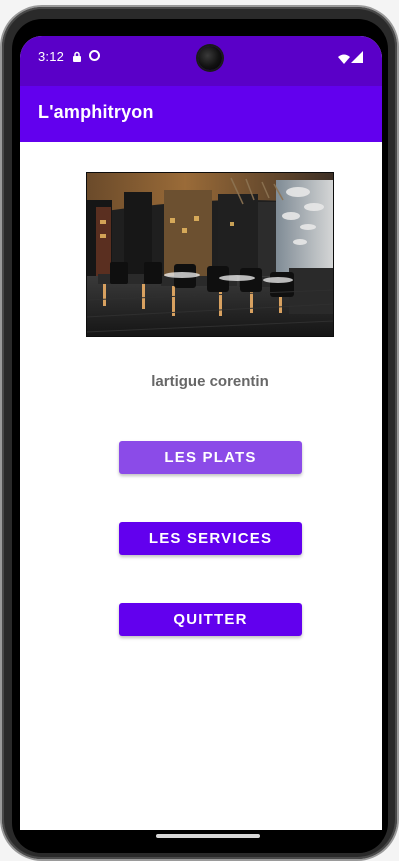 This screenshot has height=861, width=399. Describe the element at coordinates (208, 836) in the screenshot. I see `home-indicator` at that location.